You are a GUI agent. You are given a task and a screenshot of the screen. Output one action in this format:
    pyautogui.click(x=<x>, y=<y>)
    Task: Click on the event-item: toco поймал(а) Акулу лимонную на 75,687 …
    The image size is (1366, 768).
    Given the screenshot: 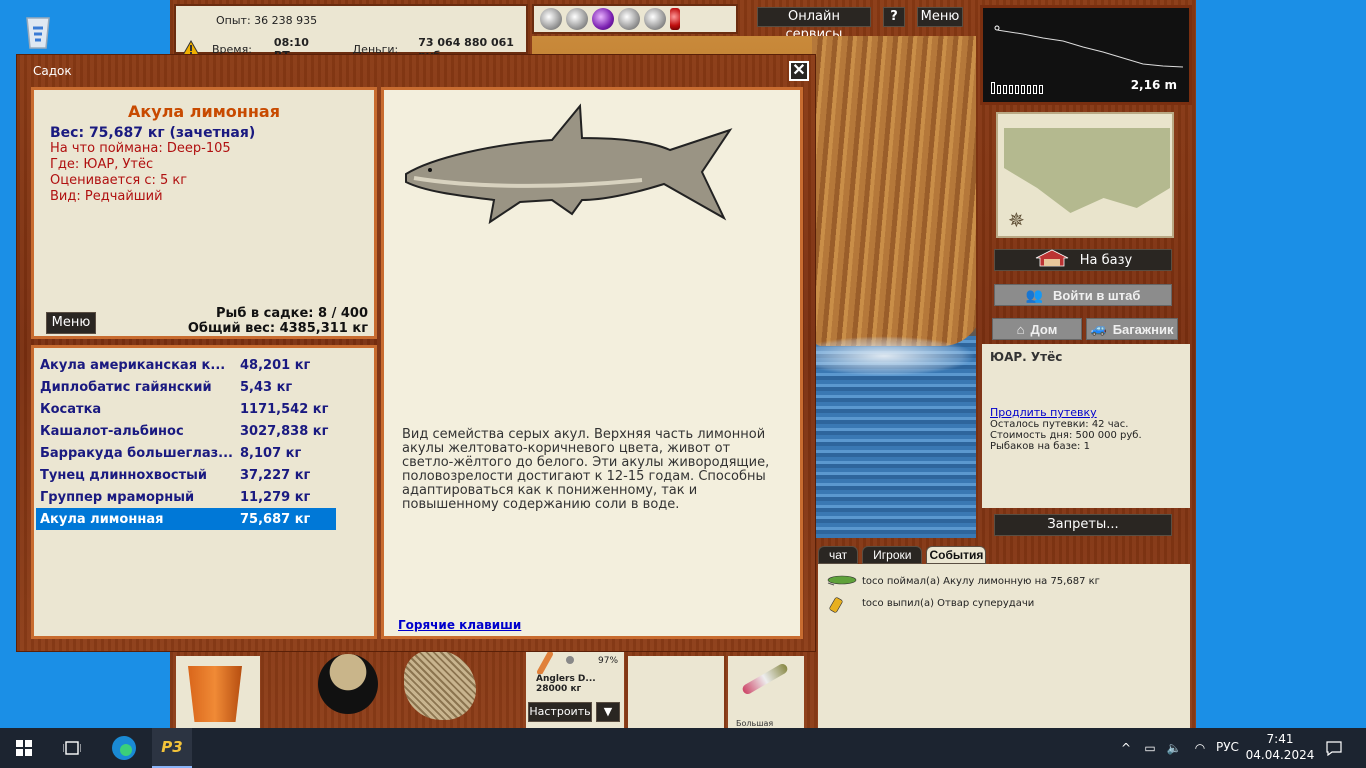 What is the action you would take?
    pyautogui.click(x=1004, y=581)
    